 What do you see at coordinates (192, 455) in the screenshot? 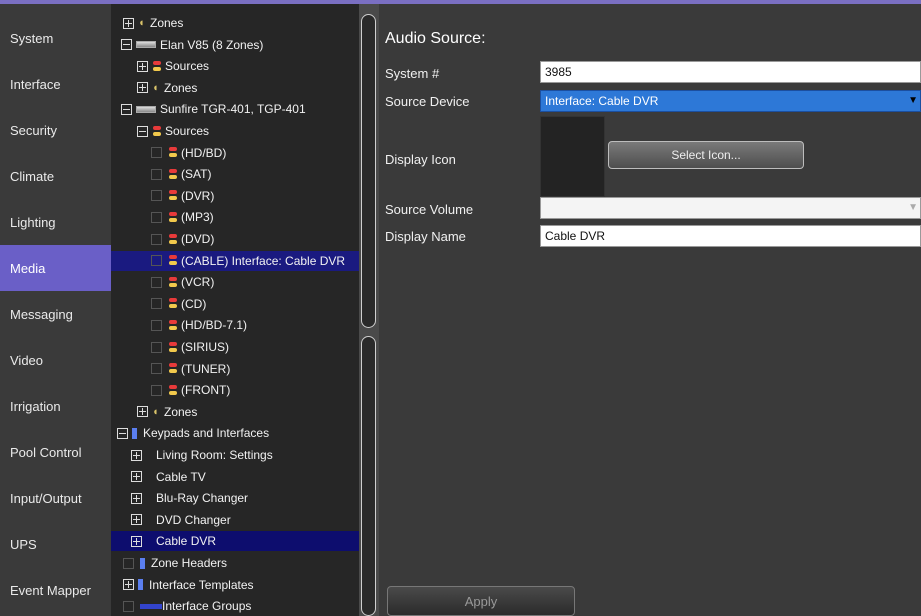
I see `tree-item: Living Room: Settings` at bounding box center [192, 455].